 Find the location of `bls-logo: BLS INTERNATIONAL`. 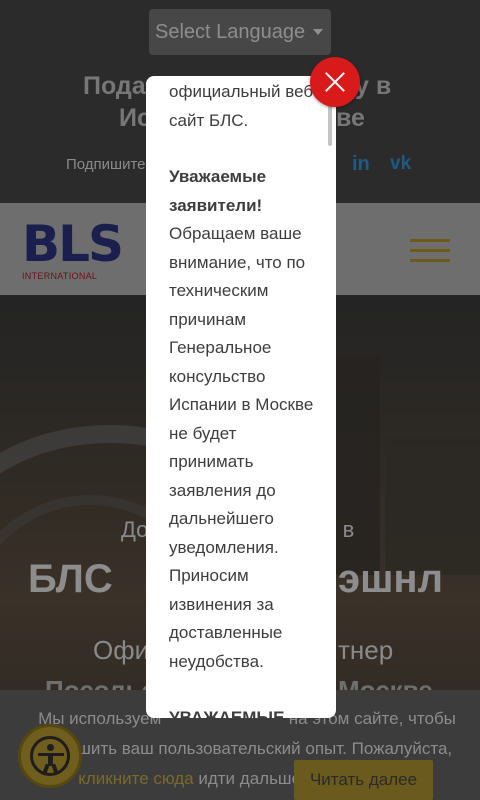

bls-logo: BLS INTERNATIONAL is located at coordinates (73, 248).